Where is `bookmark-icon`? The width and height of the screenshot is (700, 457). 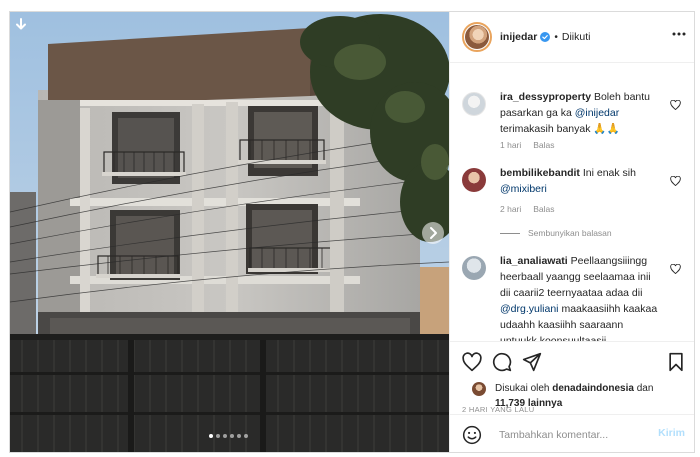 bookmark-icon is located at coordinates (676, 362).